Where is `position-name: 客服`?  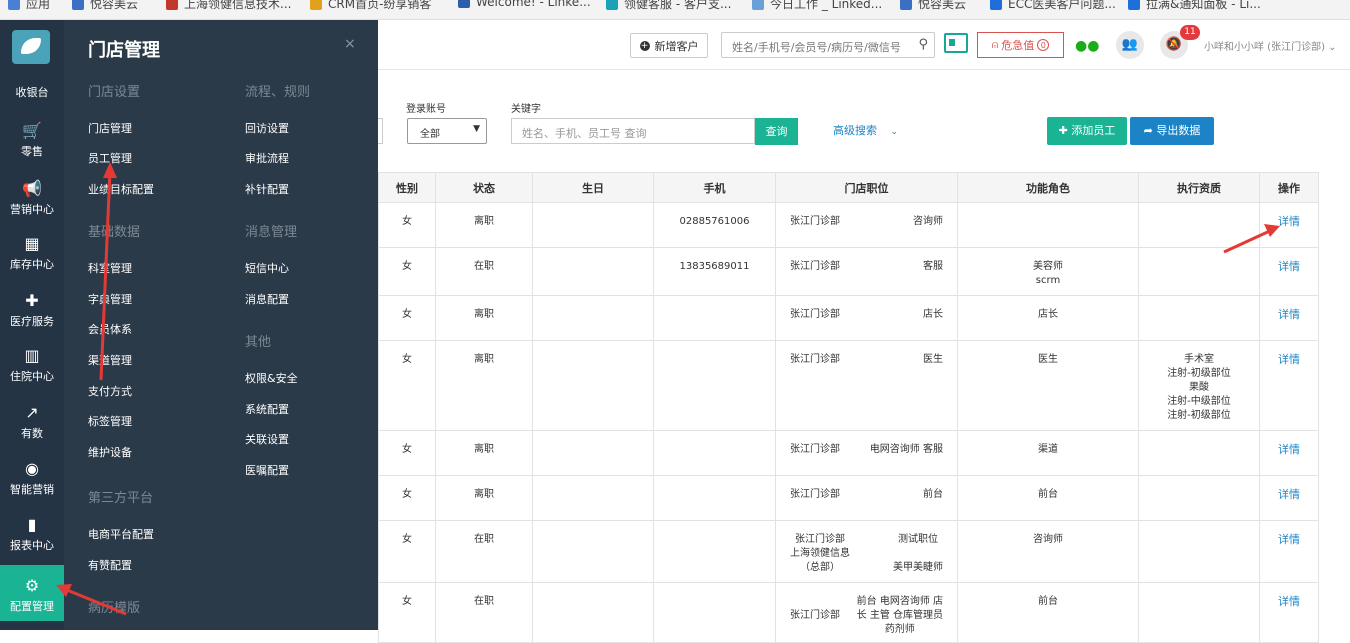
position-name: 客服 is located at coordinates (933, 267).